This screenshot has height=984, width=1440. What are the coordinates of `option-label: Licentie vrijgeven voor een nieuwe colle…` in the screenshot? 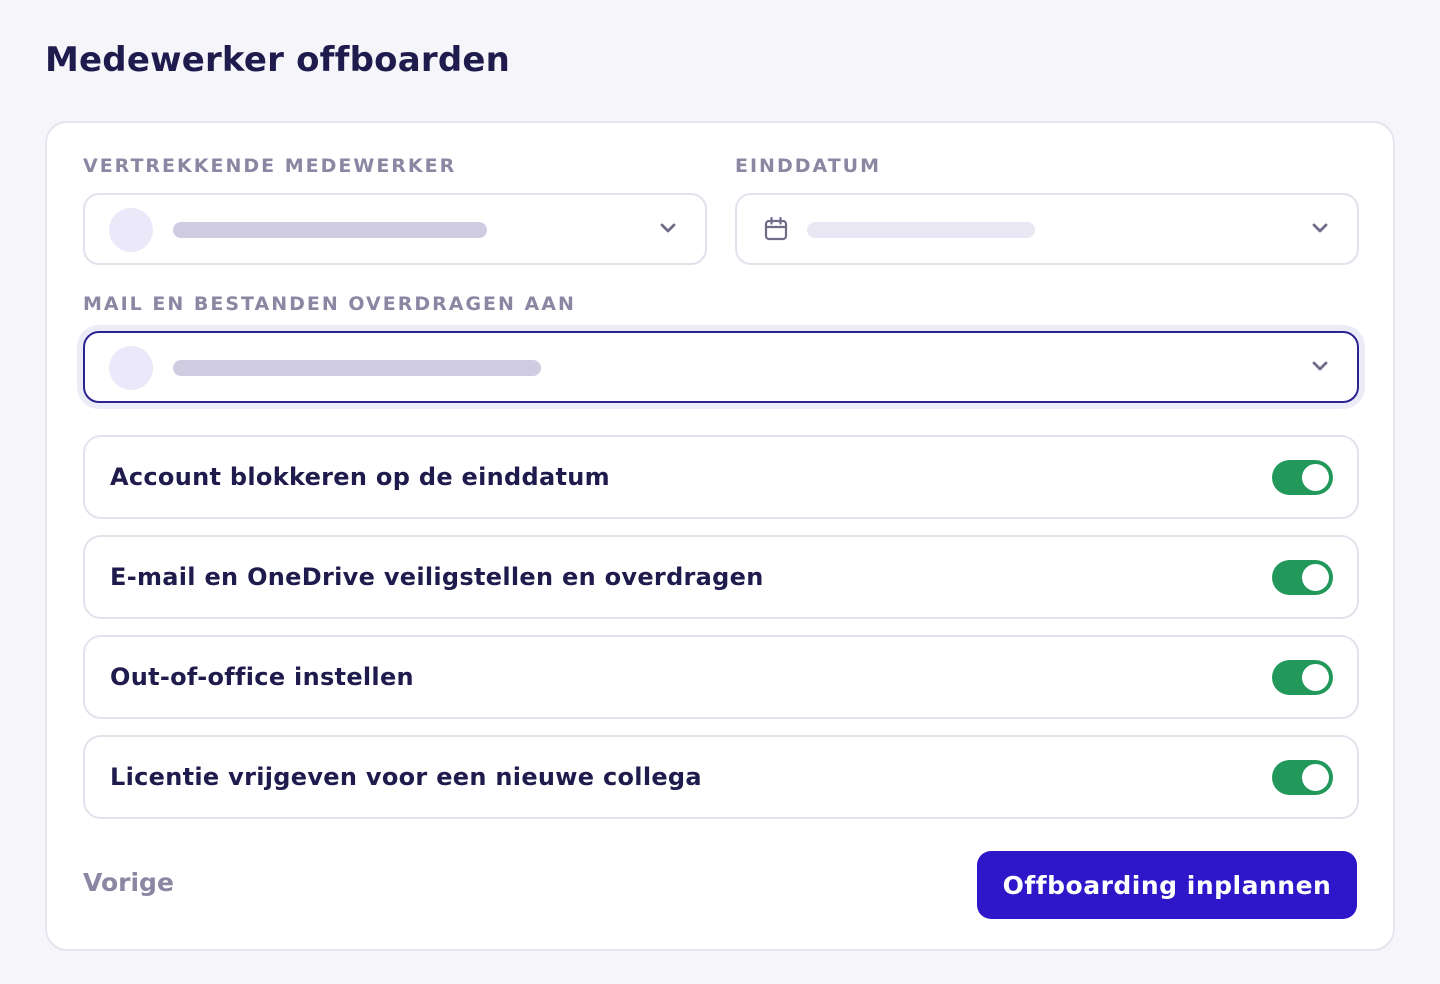 It's located at (406, 777).